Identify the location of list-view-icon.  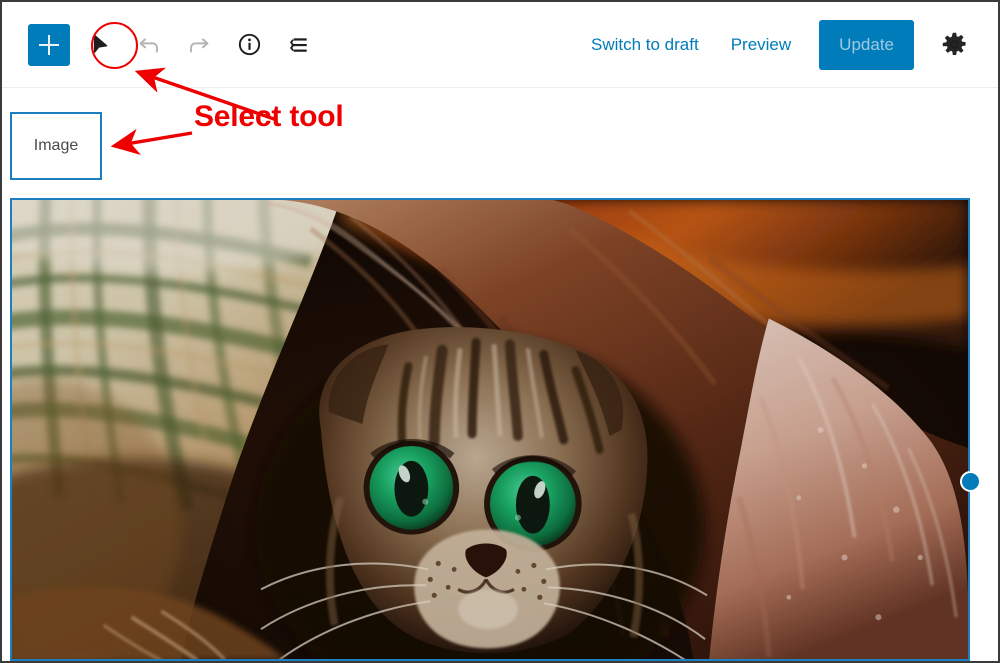
(298, 44).